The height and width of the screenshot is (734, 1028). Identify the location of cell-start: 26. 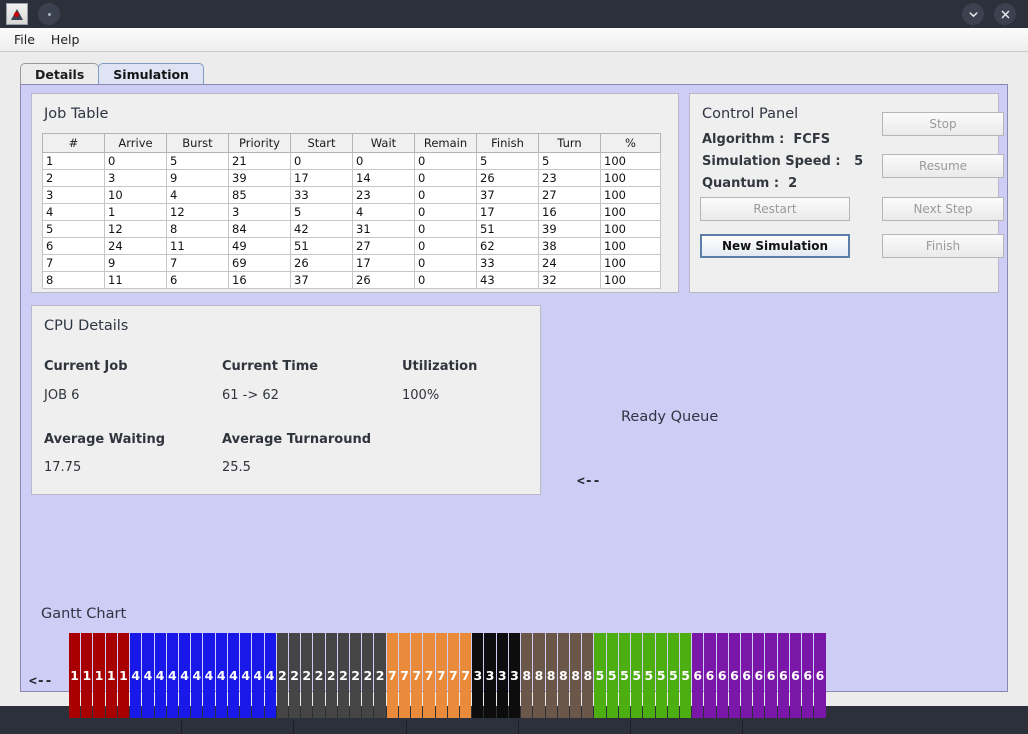
(321, 263).